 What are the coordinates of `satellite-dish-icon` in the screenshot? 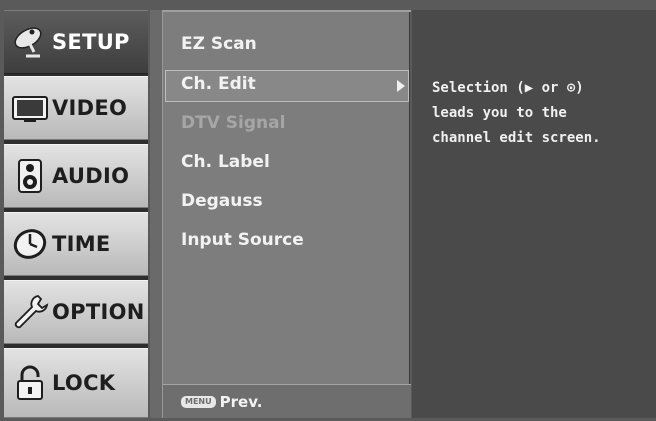 It's located at (30, 42).